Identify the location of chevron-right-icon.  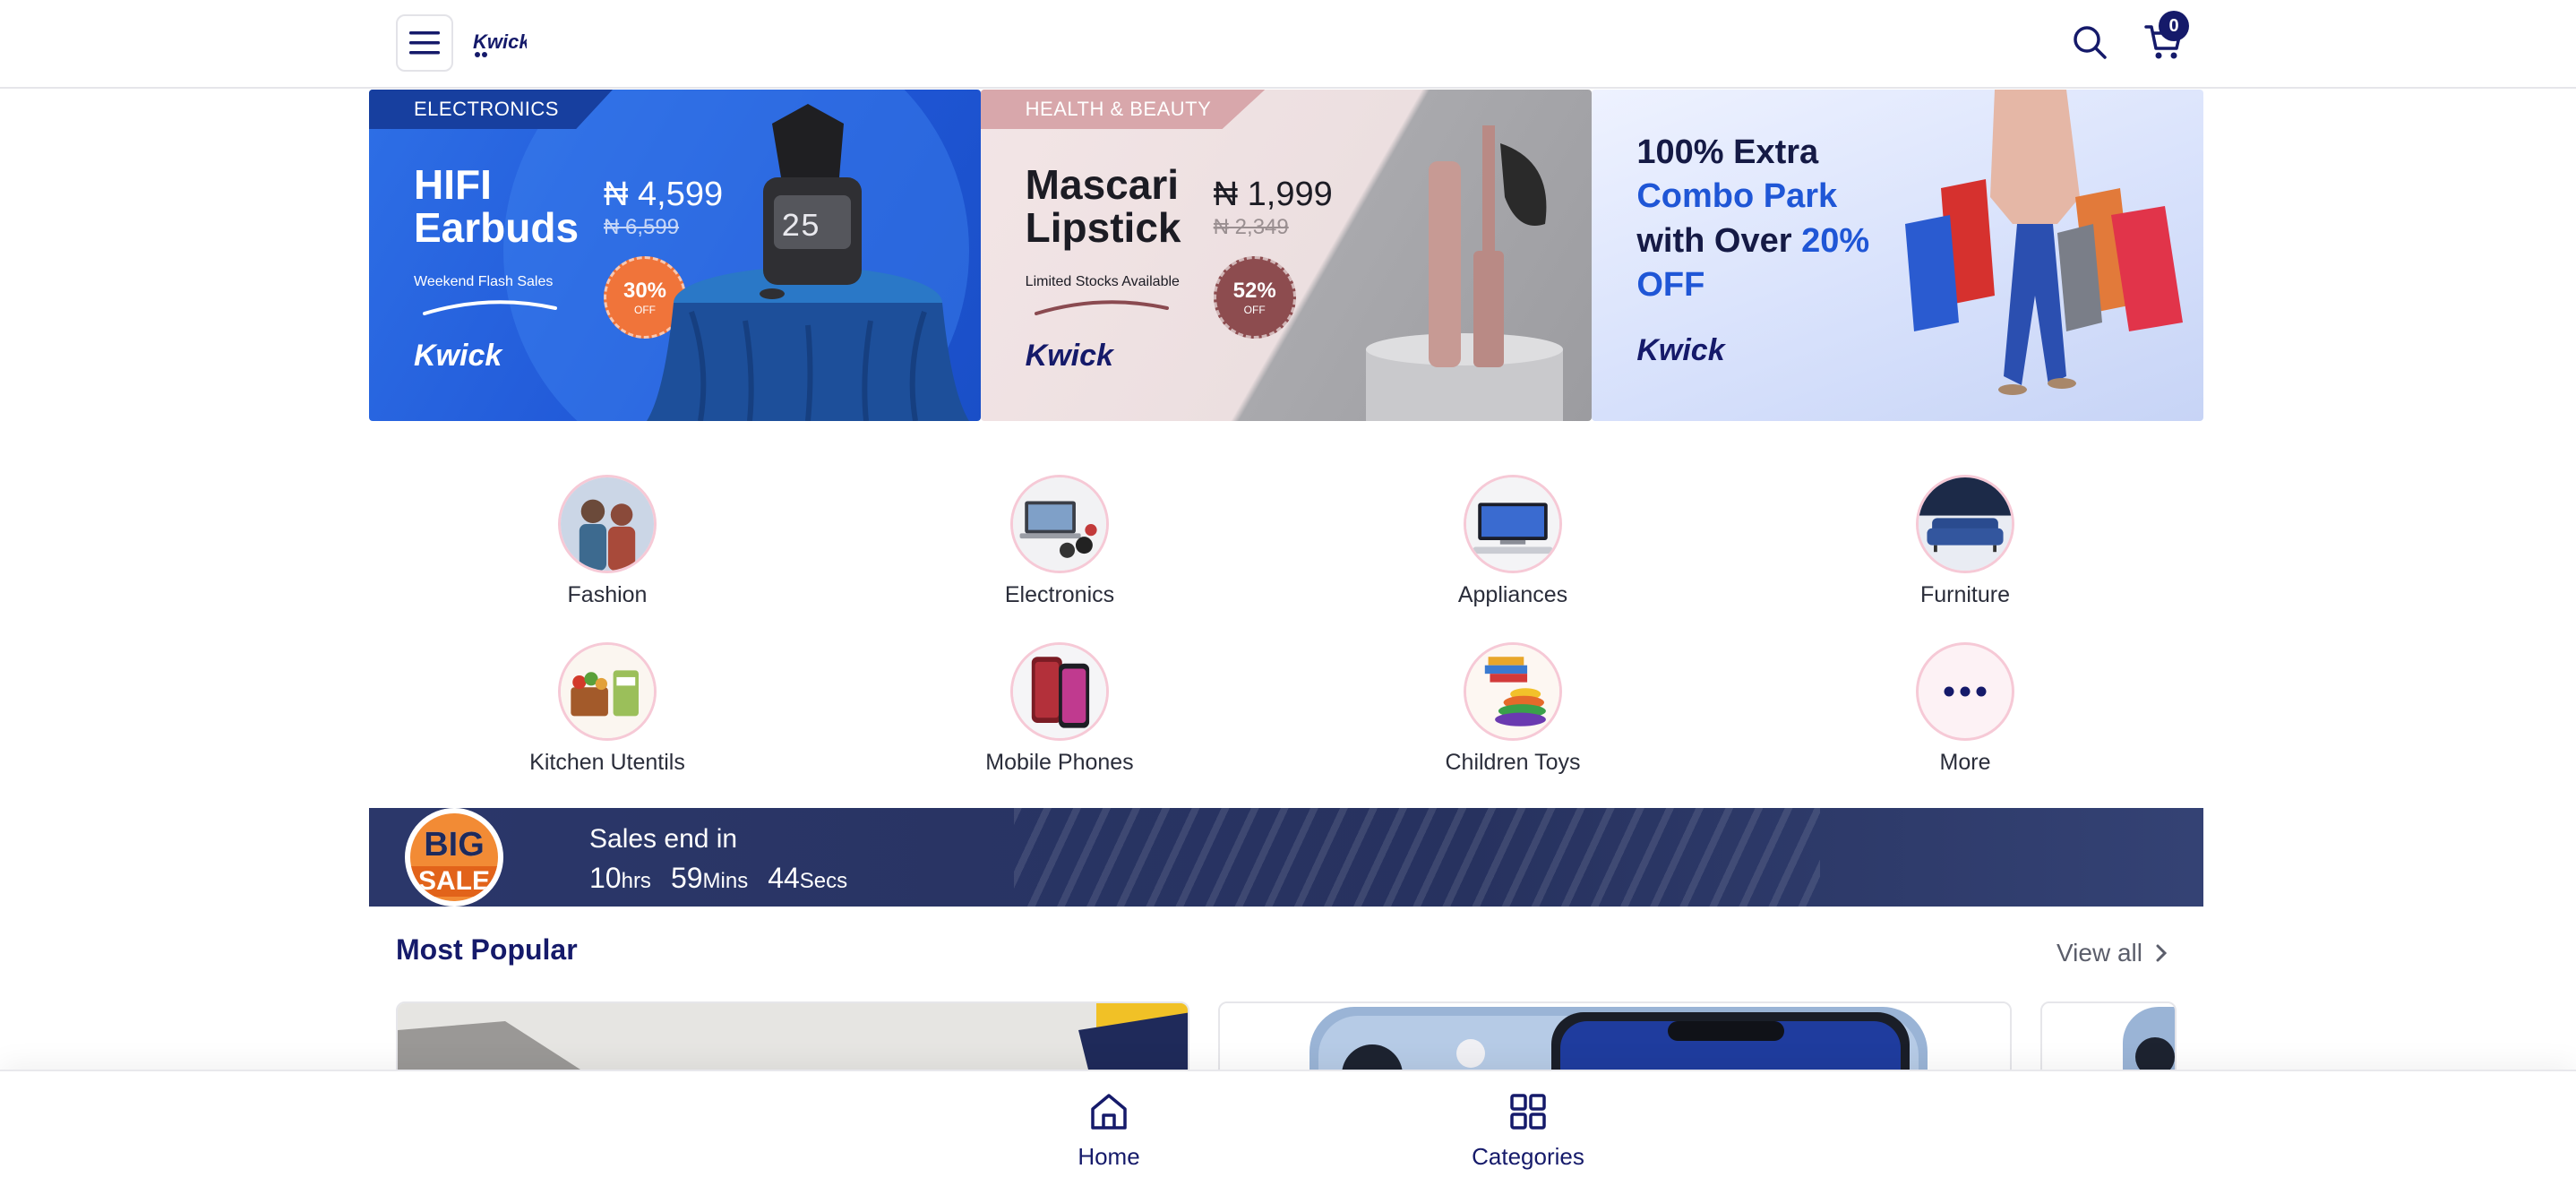
(2162, 953).